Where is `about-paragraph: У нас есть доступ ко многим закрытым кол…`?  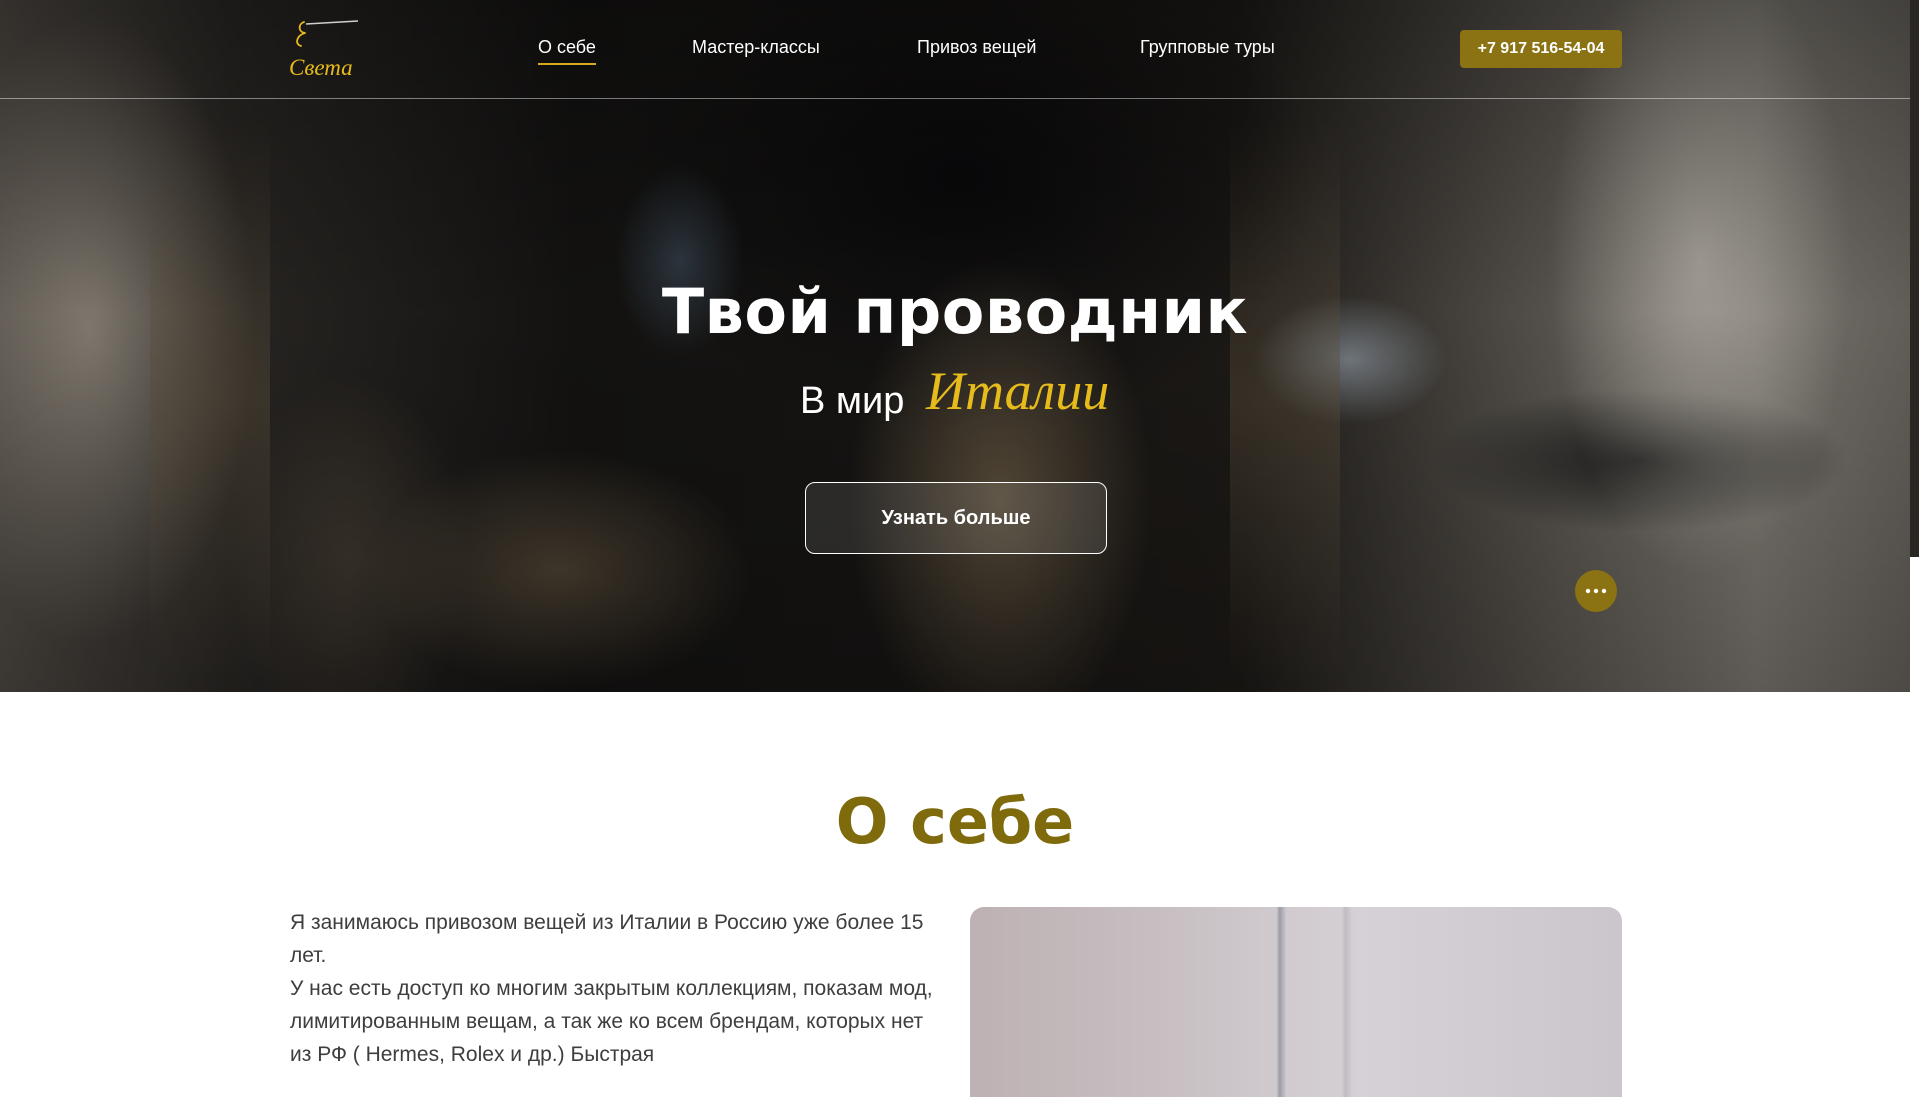
about-paragraph: У нас есть доступ ко многим закрытым кол… is located at coordinates (611, 1021).